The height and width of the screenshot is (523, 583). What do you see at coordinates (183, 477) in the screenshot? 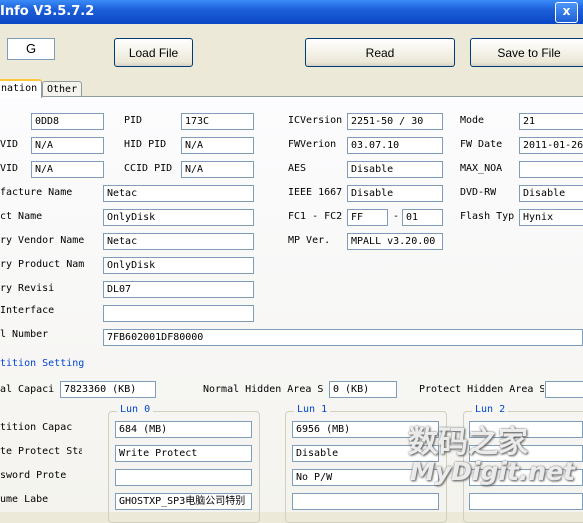
I see `lun-0-password-field` at bounding box center [183, 477].